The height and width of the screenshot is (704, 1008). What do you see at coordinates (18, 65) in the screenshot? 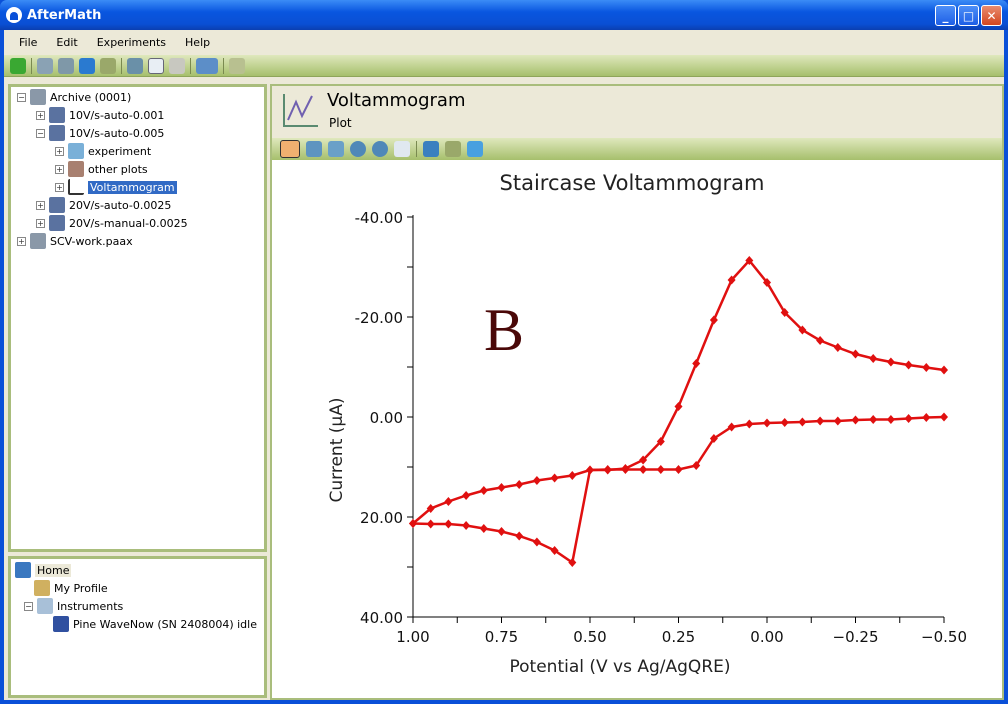
I see `back-icon` at bounding box center [18, 65].